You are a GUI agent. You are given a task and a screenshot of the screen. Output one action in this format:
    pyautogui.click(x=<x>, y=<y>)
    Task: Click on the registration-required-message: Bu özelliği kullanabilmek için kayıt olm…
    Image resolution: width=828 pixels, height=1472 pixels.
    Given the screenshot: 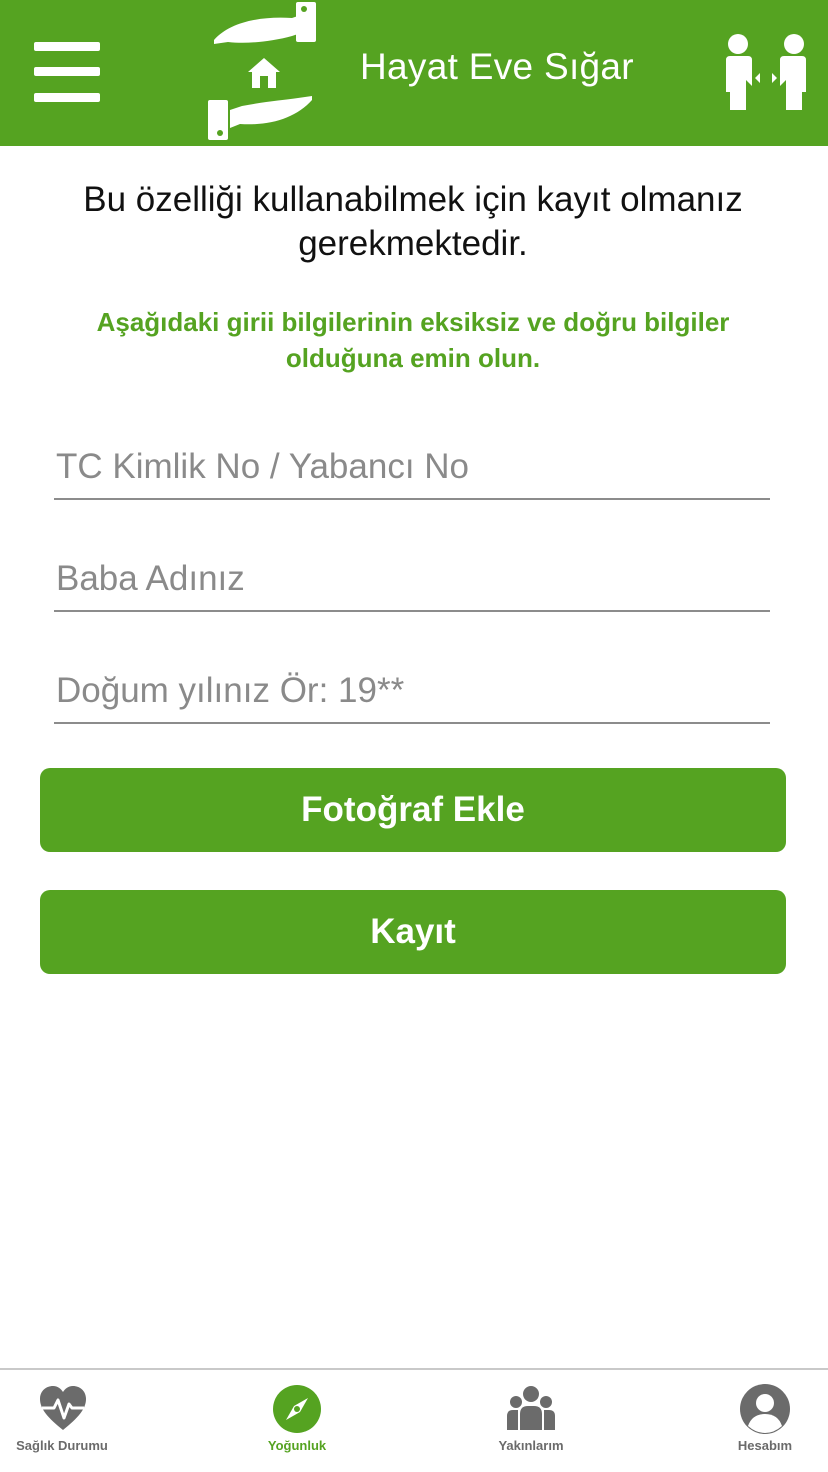 What is the action you would take?
    pyautogui.click(x=413, y=221)
    